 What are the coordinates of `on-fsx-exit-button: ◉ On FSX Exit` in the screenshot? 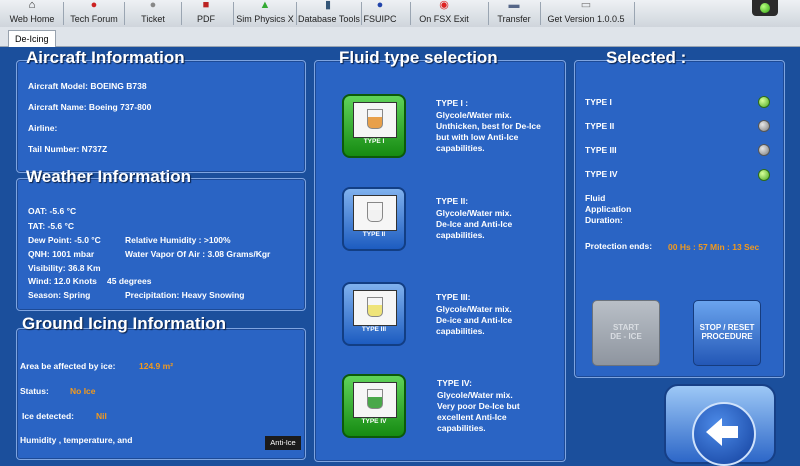 It's located at (444, 13).